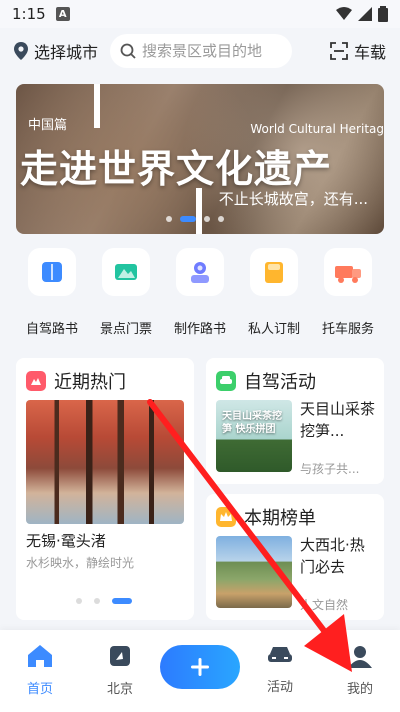 This screenshot has height=712, width=400. I want to click on nav-beijing: 北京, so click(120, 670).